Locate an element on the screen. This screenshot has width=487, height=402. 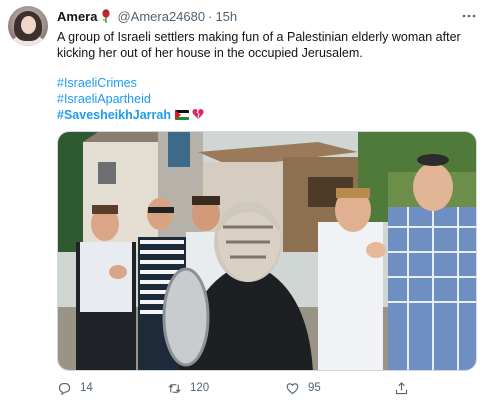
hashtag-line: #SavesheikhJarrah is located at coordinates (130, 115).